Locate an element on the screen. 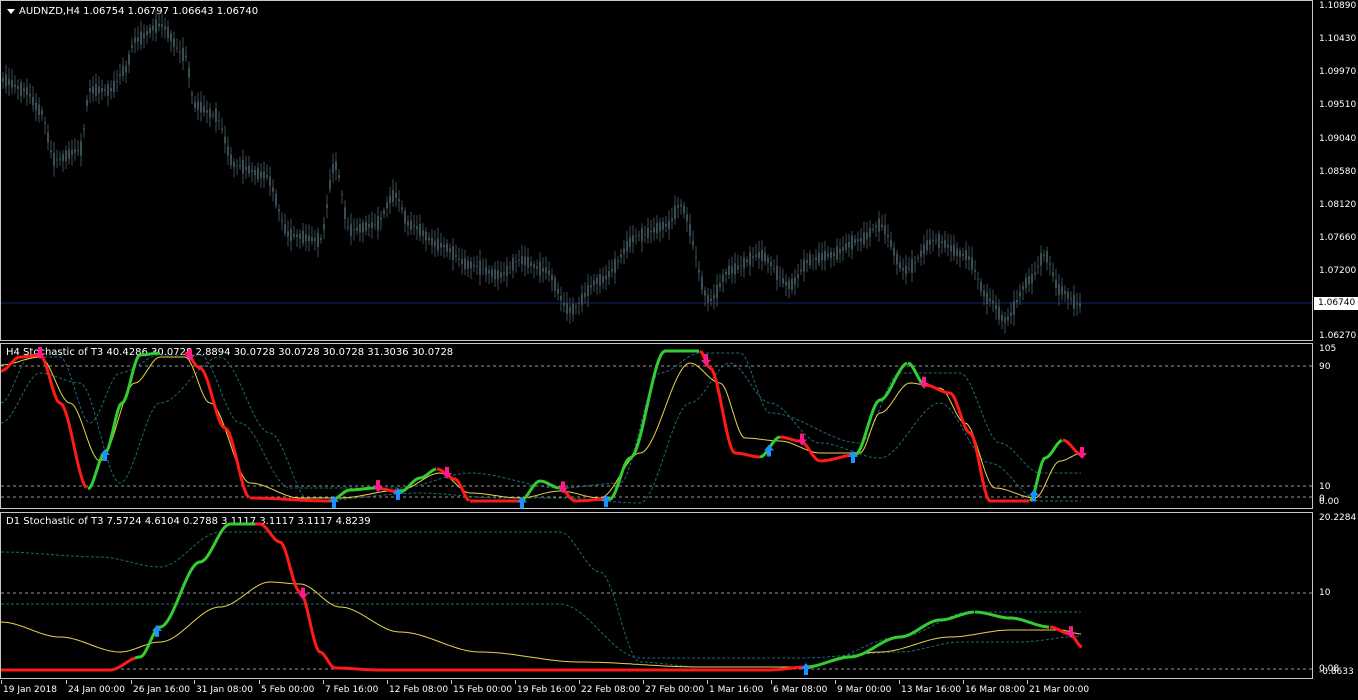 The image size is (1358, 700). price-label: 1.09510 is located at coordinates (1338, 105).